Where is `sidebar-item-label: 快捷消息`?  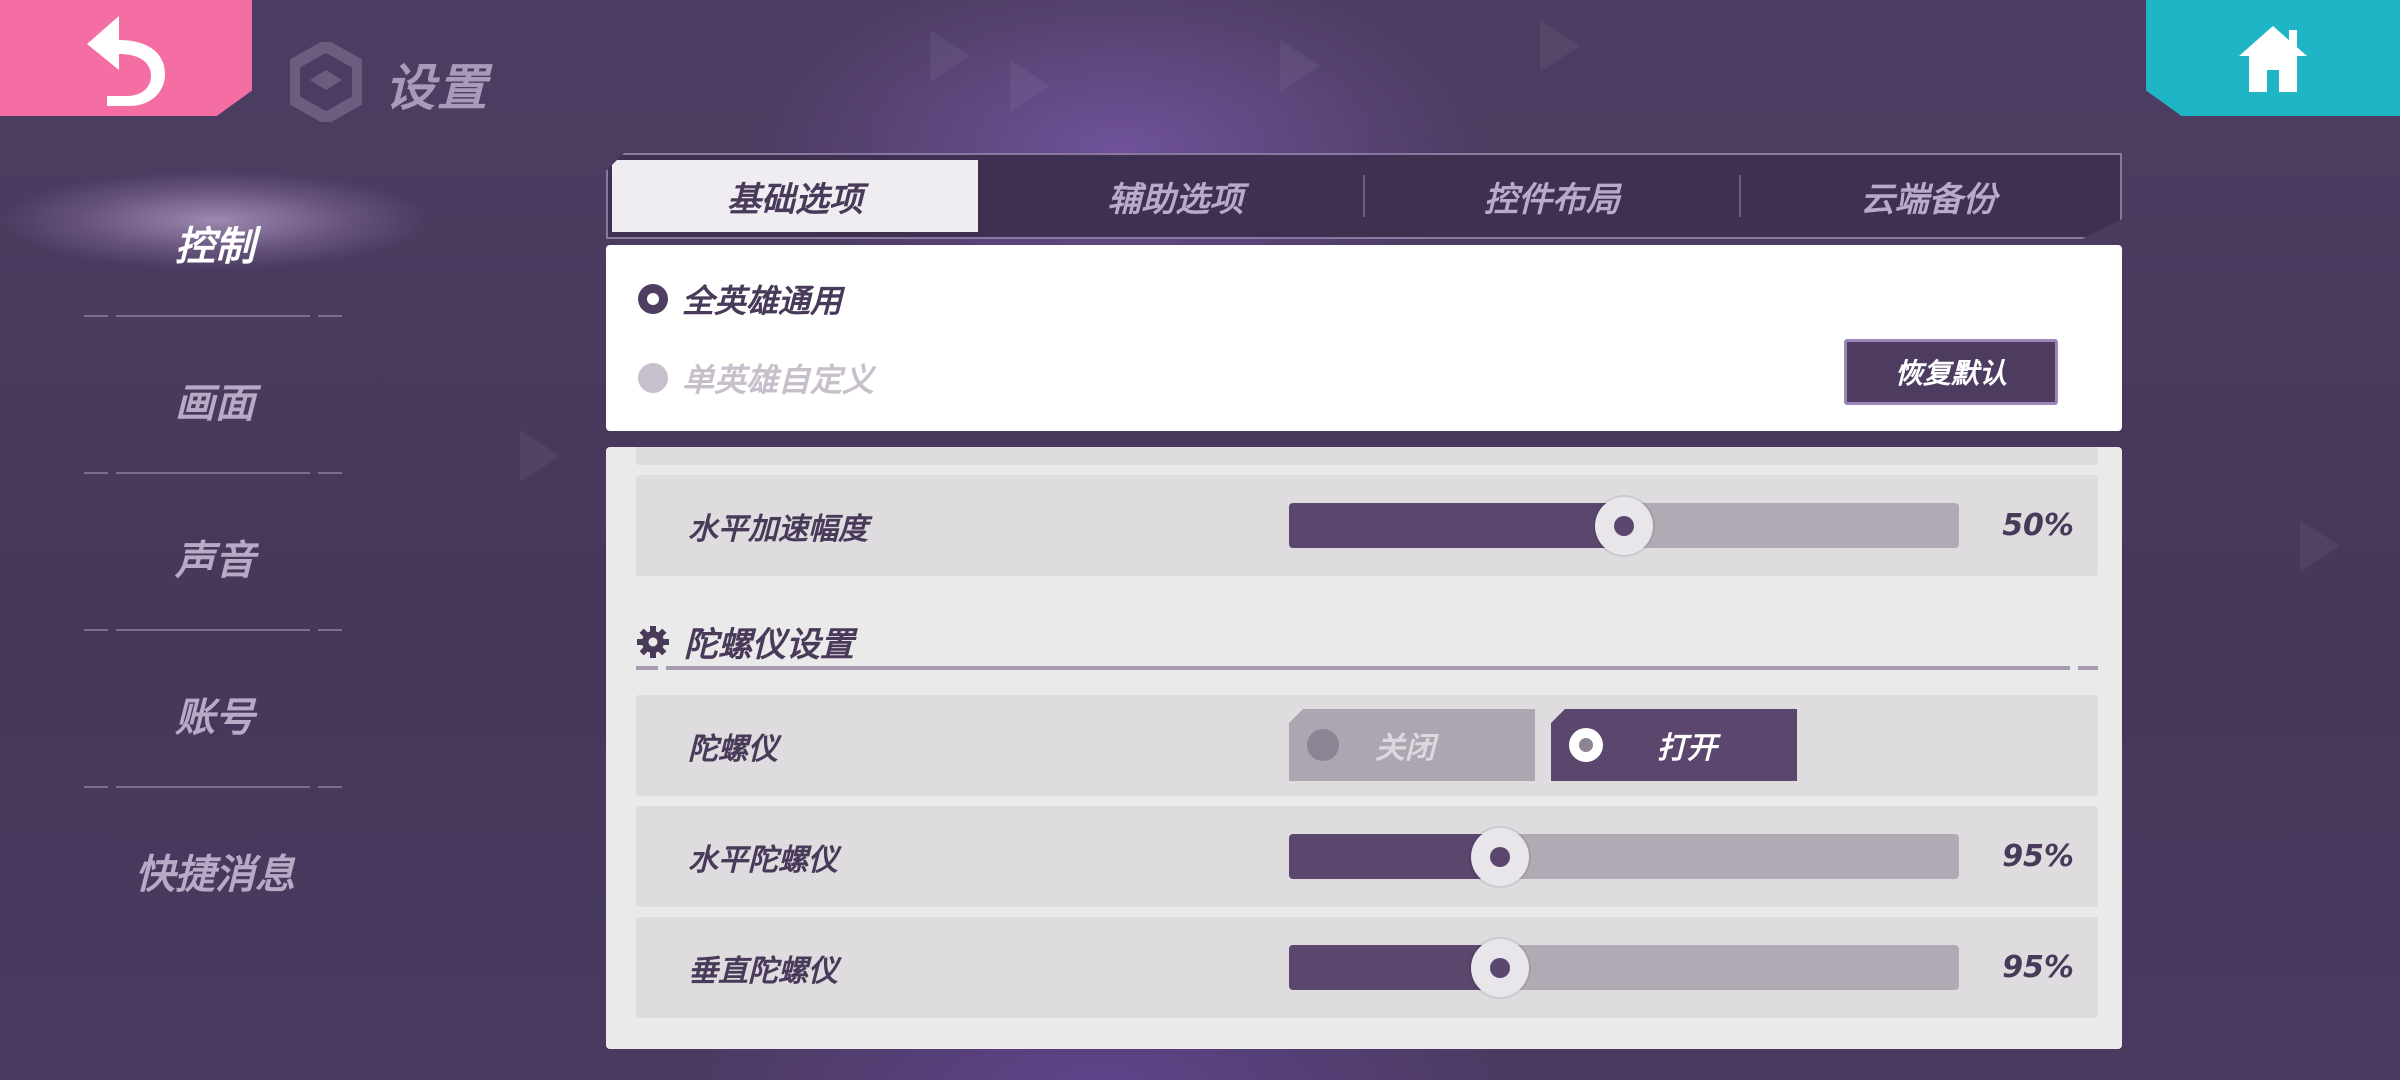 sidebar-item-label: 快捷消息 is located at coordinates (215, 875).